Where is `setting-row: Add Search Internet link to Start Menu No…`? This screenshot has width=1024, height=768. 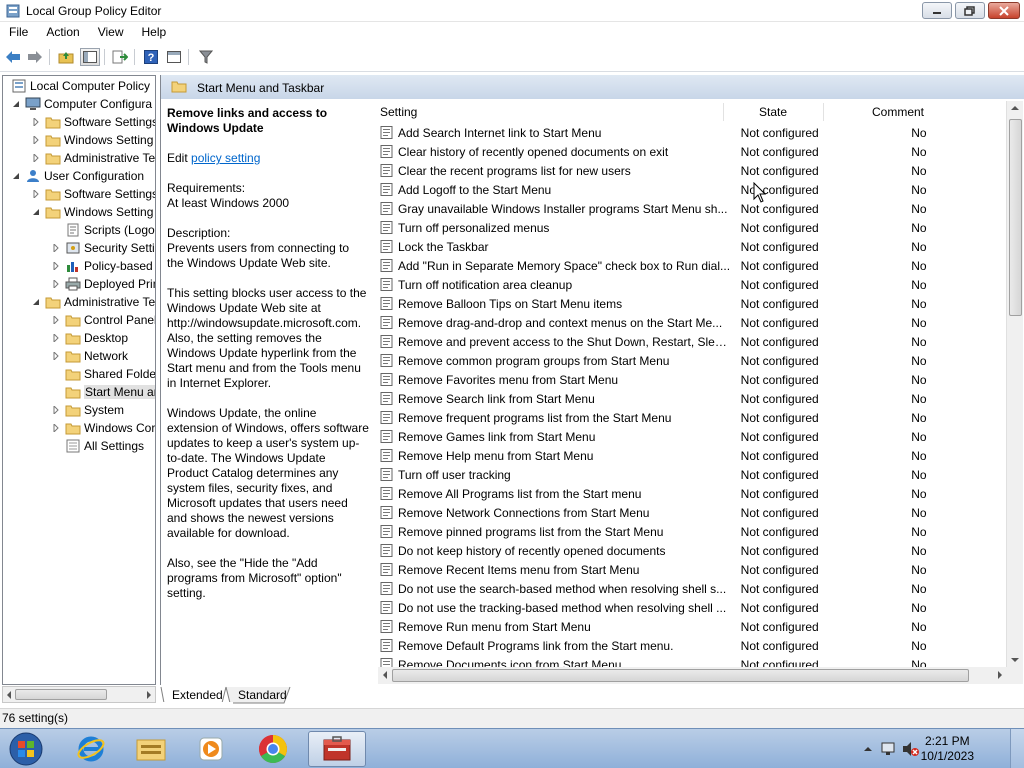
setting-row: Add Search Internet link to Start Menu No… is located at coordinates (693, 132).